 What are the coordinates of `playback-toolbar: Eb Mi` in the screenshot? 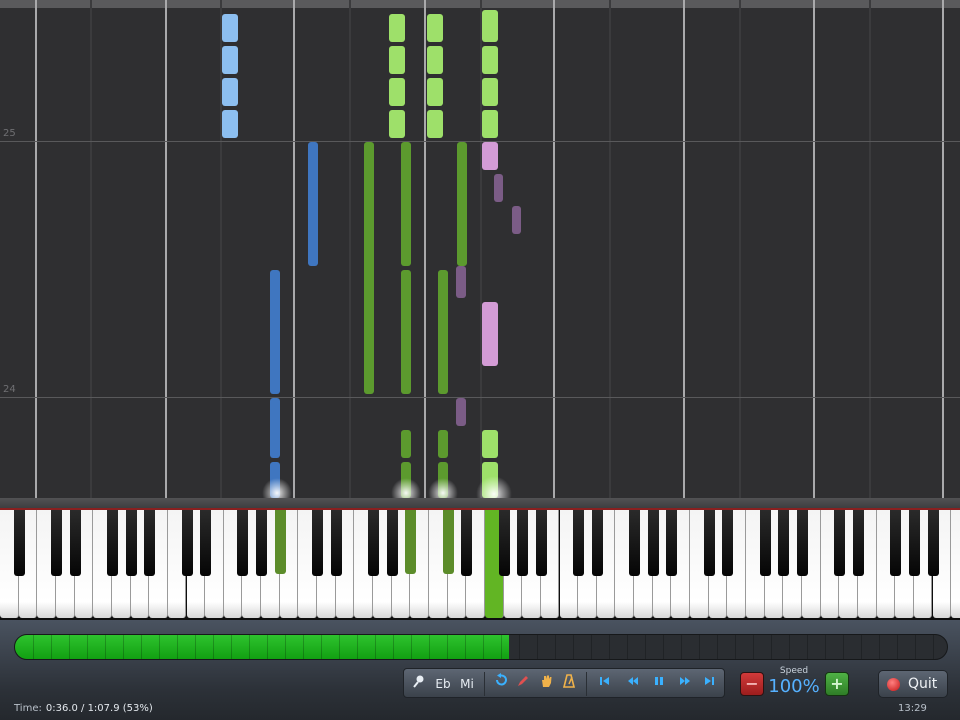 It's located at (564, 683).